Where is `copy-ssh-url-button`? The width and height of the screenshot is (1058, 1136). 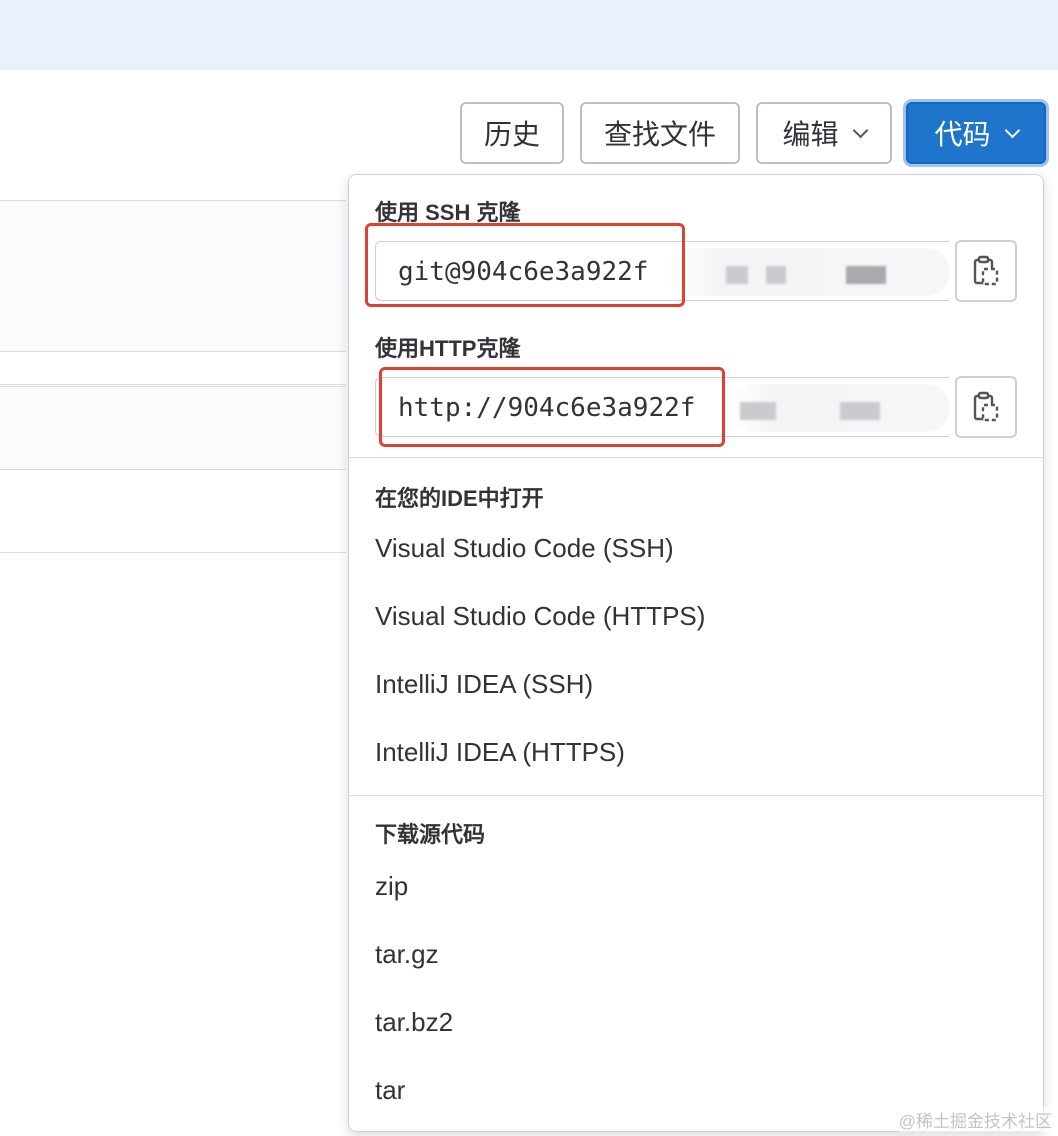
copy-ssh-url-button is located at coordinates (986, 271).